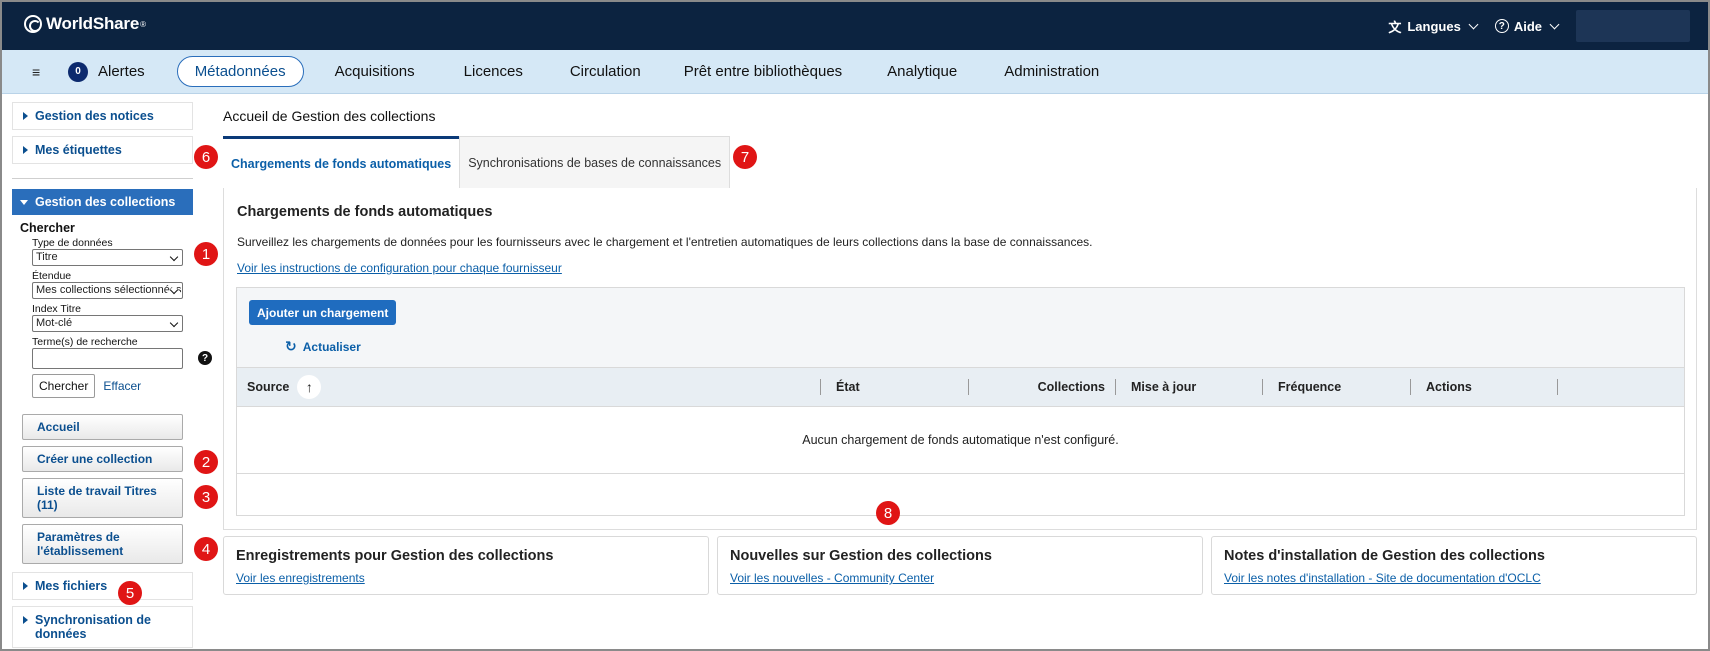  Describe the element at coordinates (291, 346) in the screenshot. I see `refresh-icon: ↻` at that location.